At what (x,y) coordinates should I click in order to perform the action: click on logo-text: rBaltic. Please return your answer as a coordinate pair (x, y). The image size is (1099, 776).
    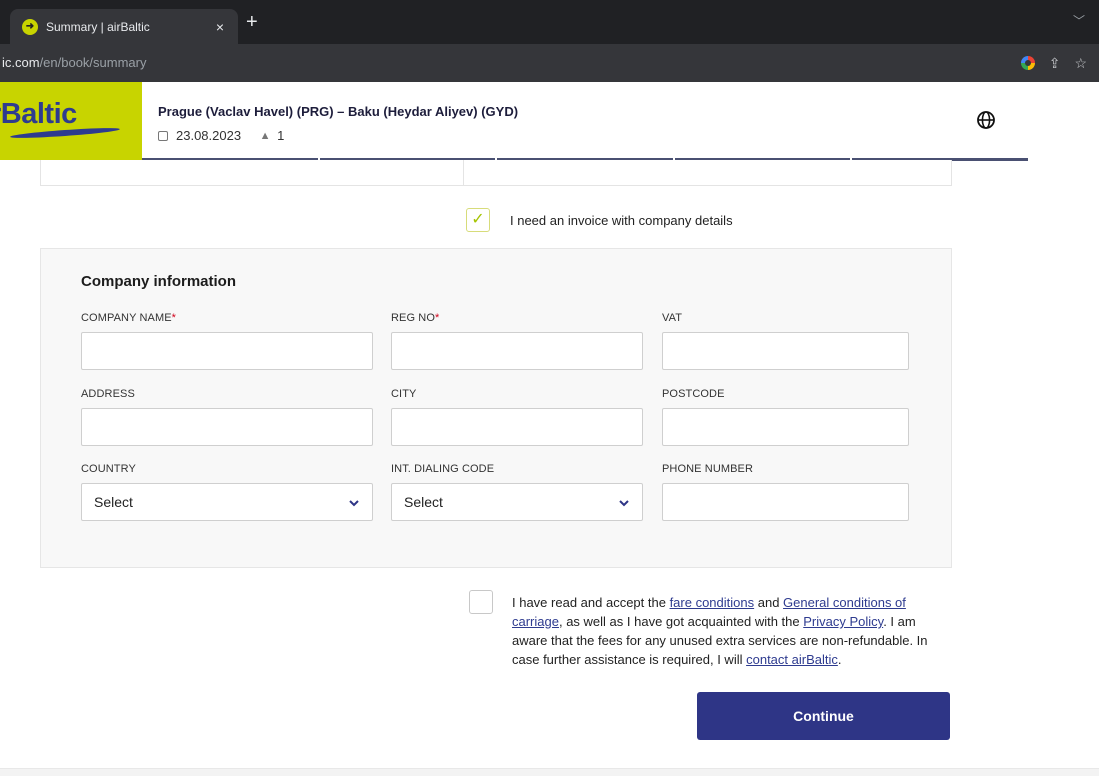
    Looking at the image, I should click on (38, 114).